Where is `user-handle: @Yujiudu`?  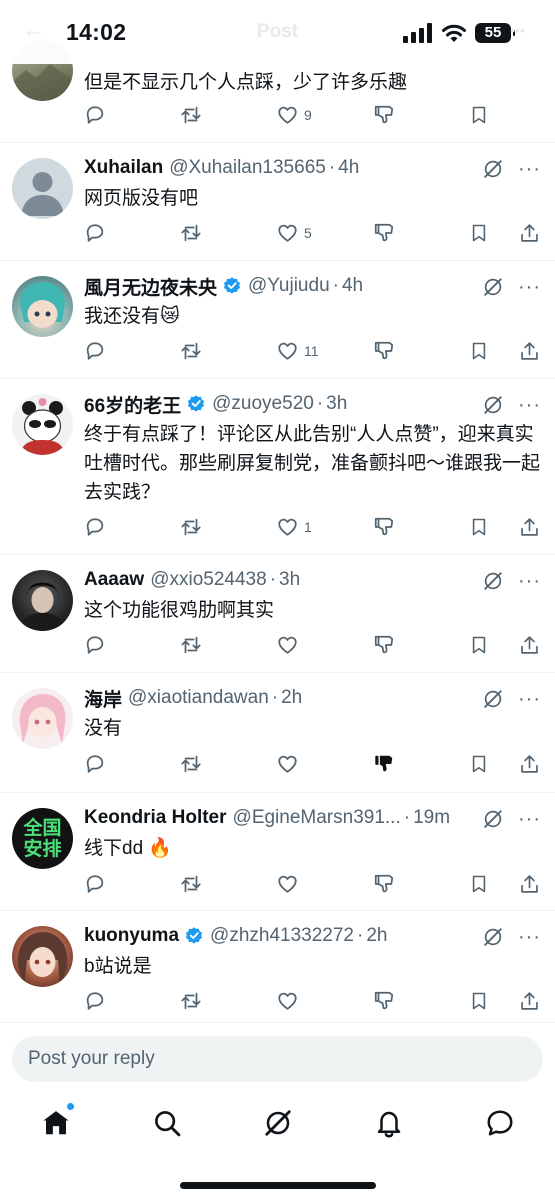
user-handle: @Yujiudu is located at coordinates (289, 286).